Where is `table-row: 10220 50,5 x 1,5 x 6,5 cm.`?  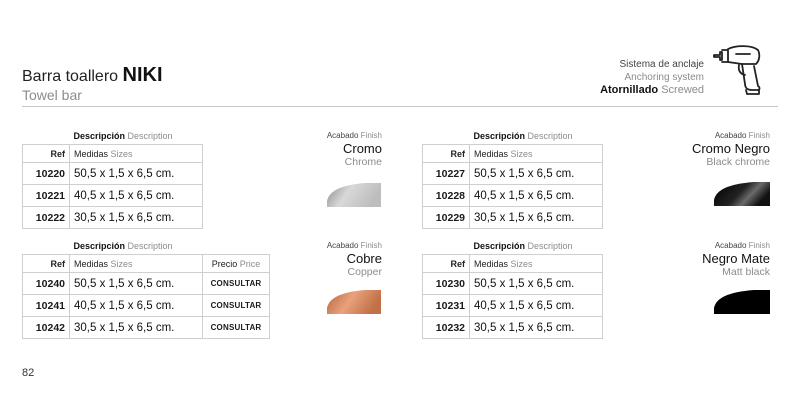 table-row: 10220 50,5 x 1,5 x 6,5 cm. is located at coordinates (112, 173).